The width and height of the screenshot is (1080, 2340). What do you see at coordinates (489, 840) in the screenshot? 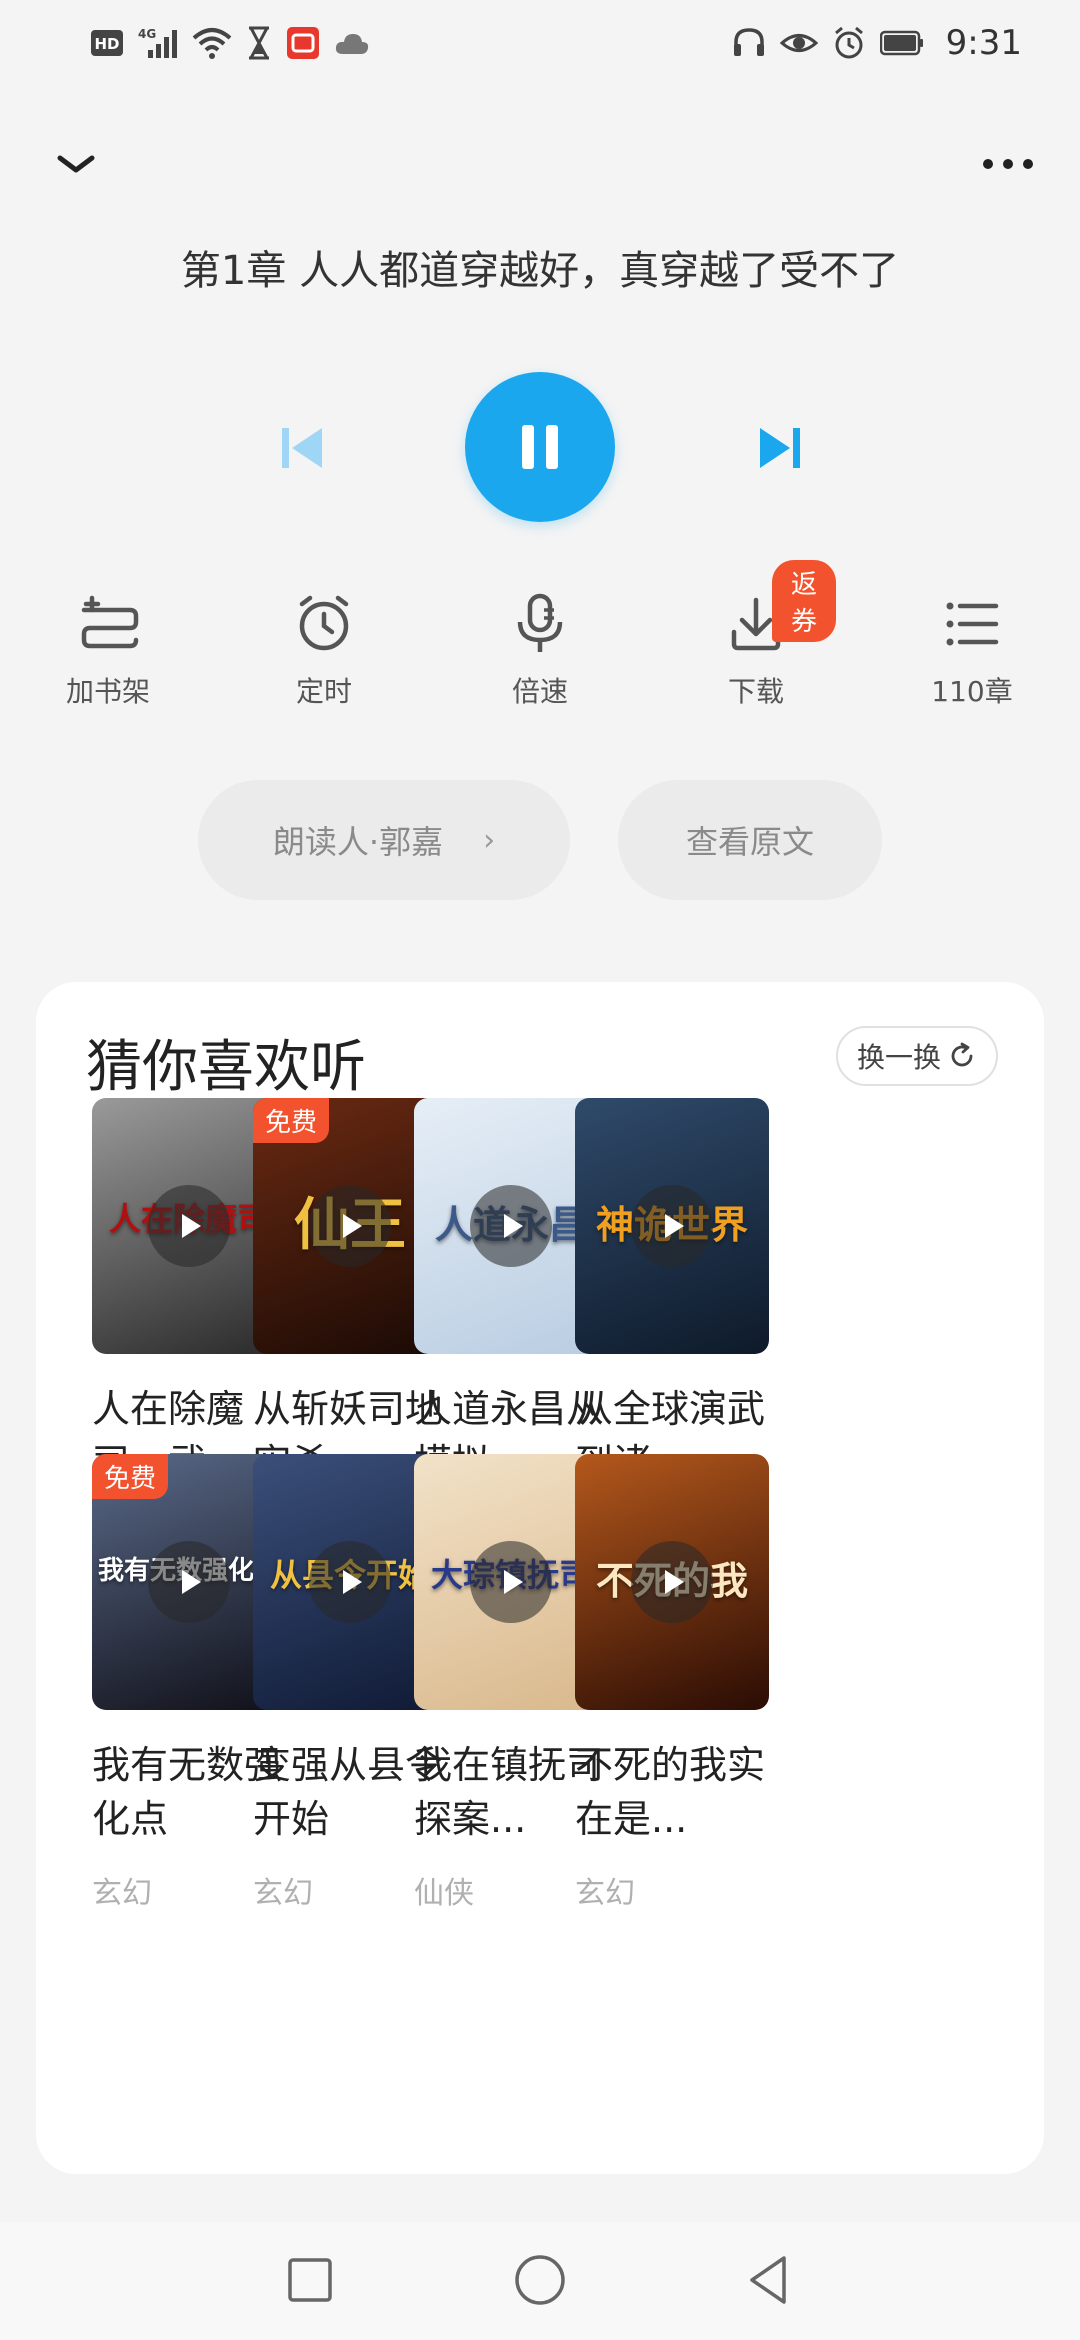
I see `chevron-right-icon: ›` at bounding box center [489, 840].